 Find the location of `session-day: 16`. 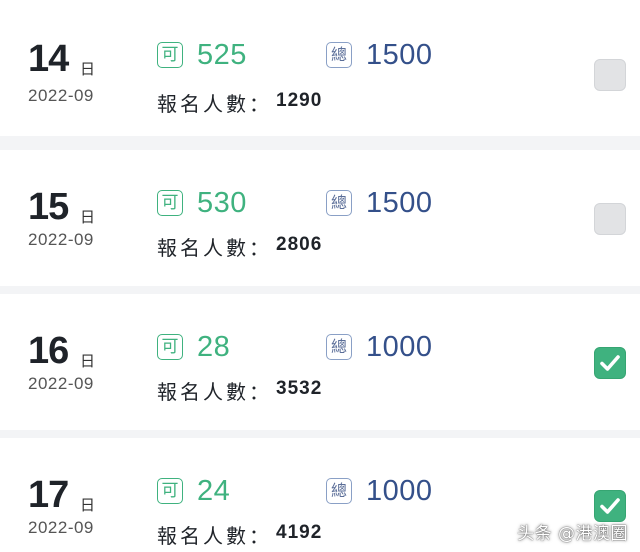

session-day: 16 is located at coordinates (48, 351).